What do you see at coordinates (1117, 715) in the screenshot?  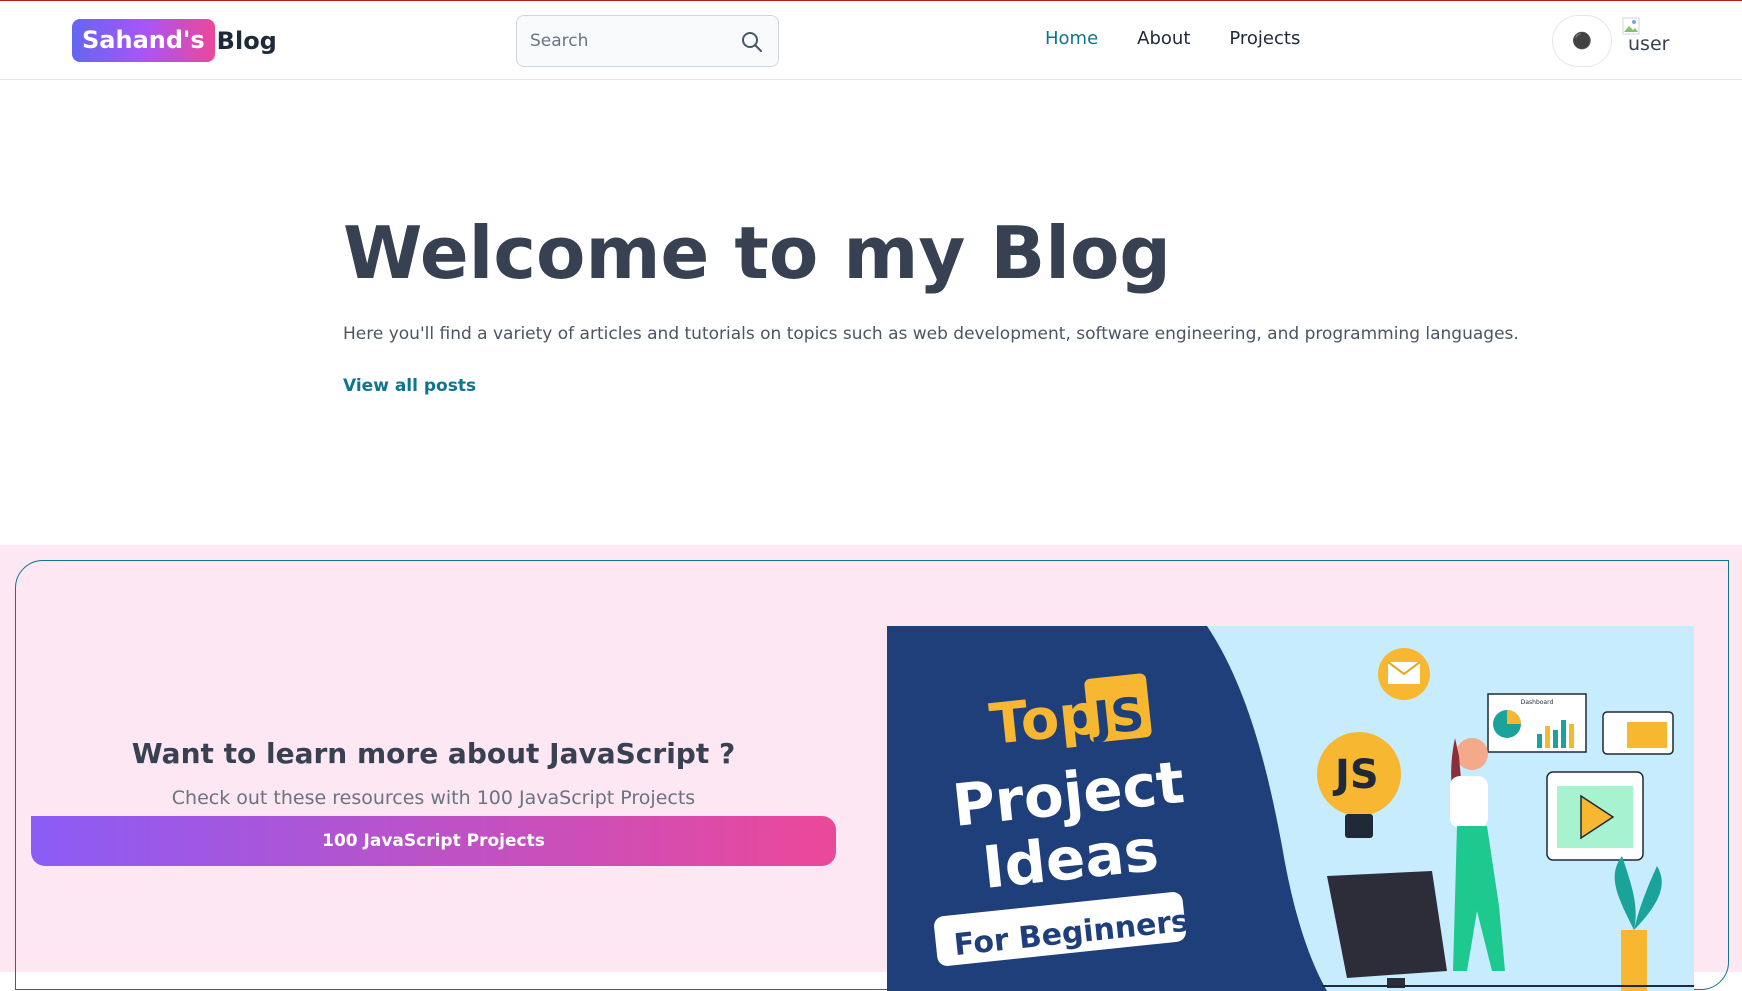 I see `banner-word-js: JS` at bounding box center [1117, 715].